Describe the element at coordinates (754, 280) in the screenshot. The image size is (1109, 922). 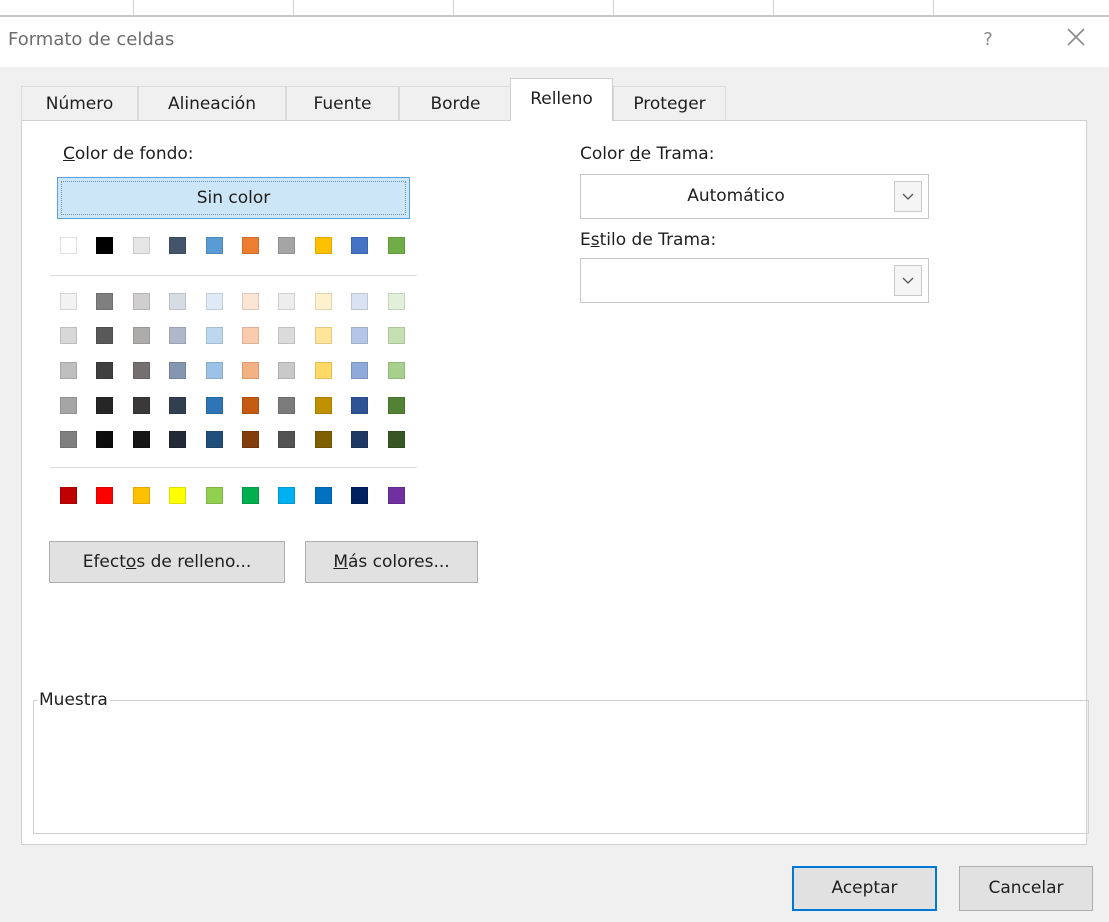
I see `pattern-style-combo` at that location.